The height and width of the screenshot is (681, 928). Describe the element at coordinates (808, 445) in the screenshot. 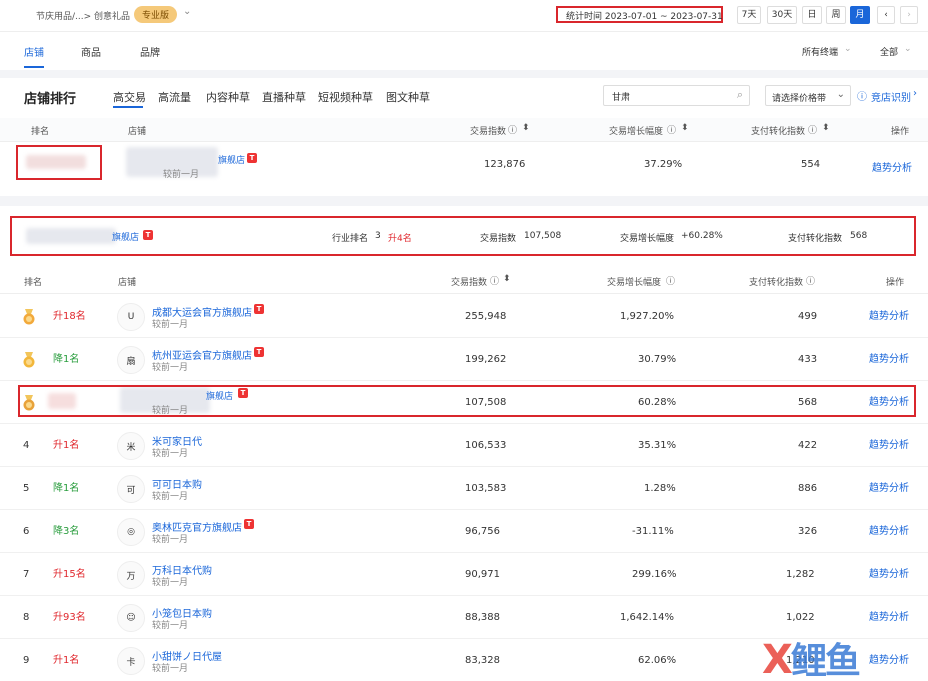

I see `conversion-value: 422` at that location.